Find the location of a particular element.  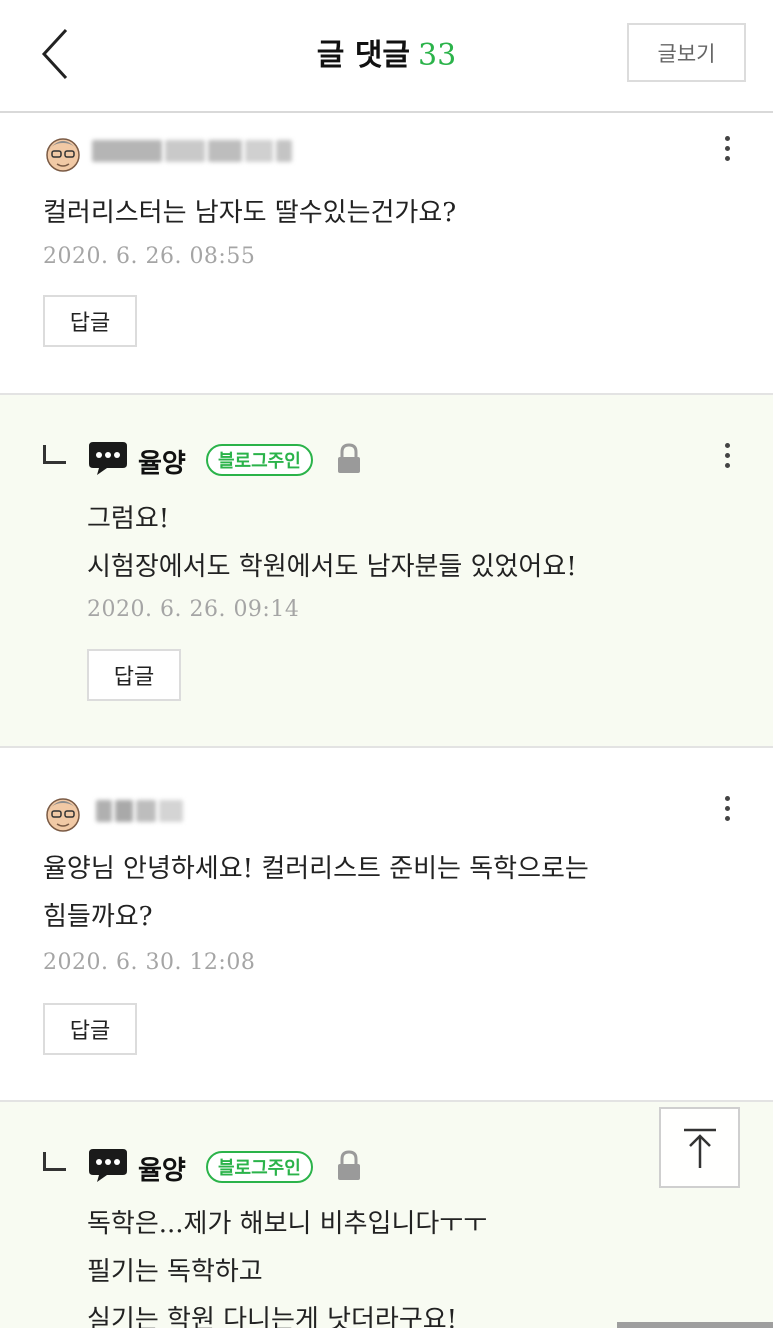

comment-text: 컬러리스터는 남자도 딸수있는건가요? is located at coordinates (249, 213).